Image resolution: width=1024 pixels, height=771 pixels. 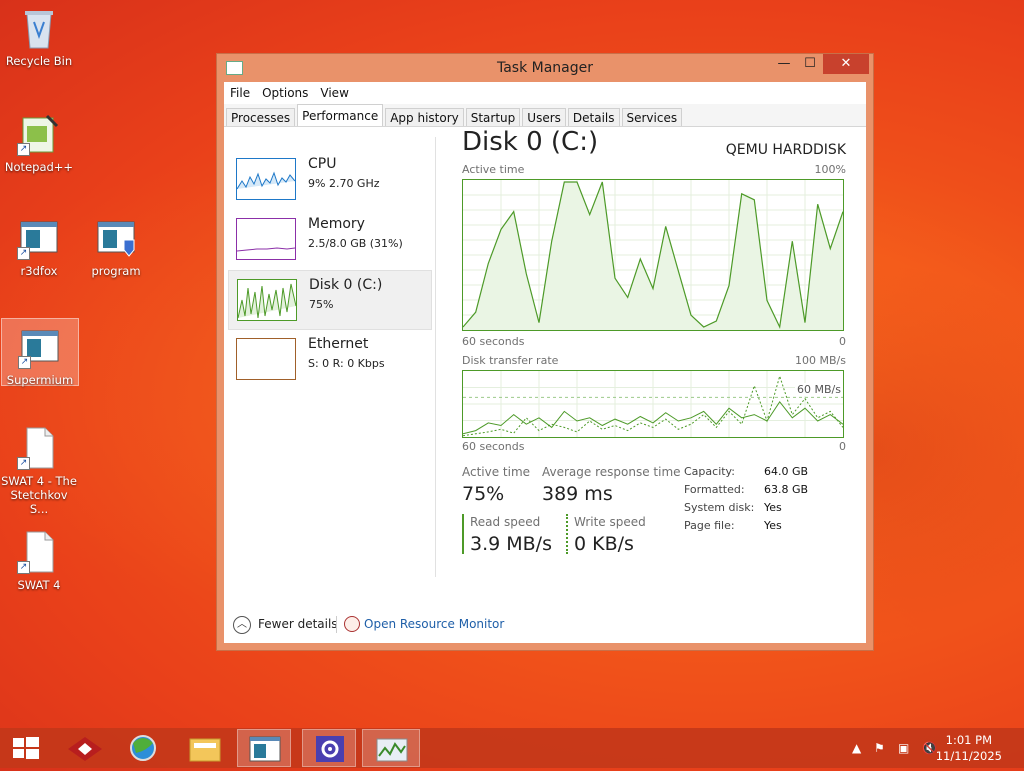 I want to click on write-speed-label: Write speed, so click(x=610, y=522).